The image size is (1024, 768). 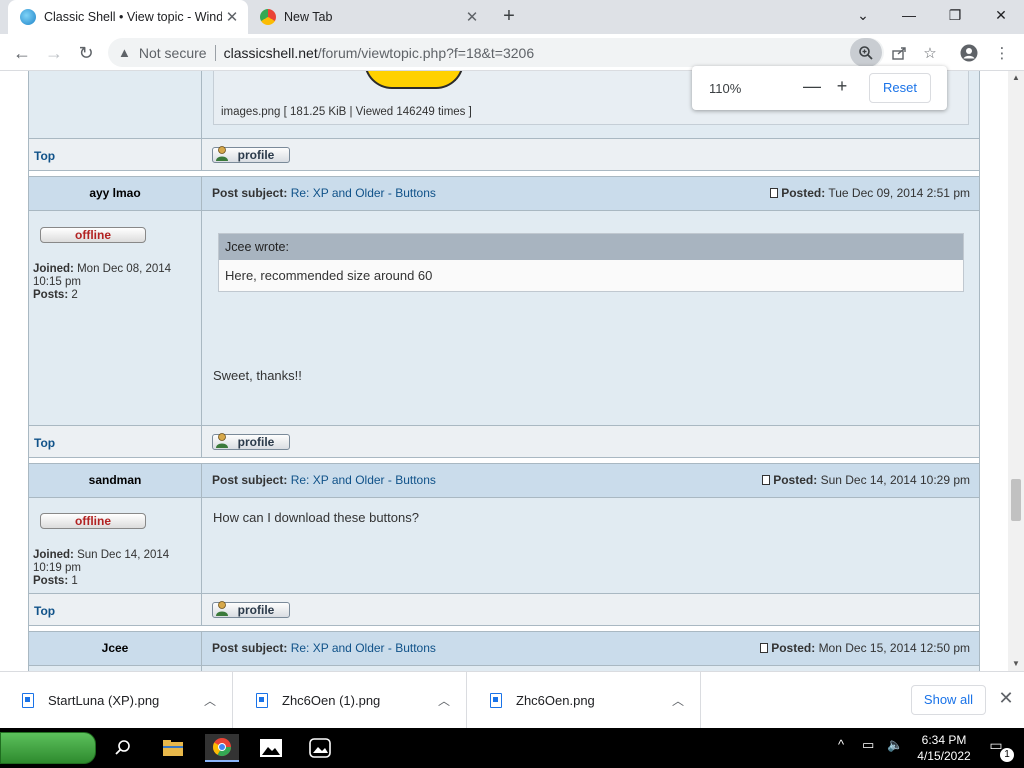 I want to click on posted-date: Mon Dec 15, 2014 12:50 pm, so click(x=894, y=648).